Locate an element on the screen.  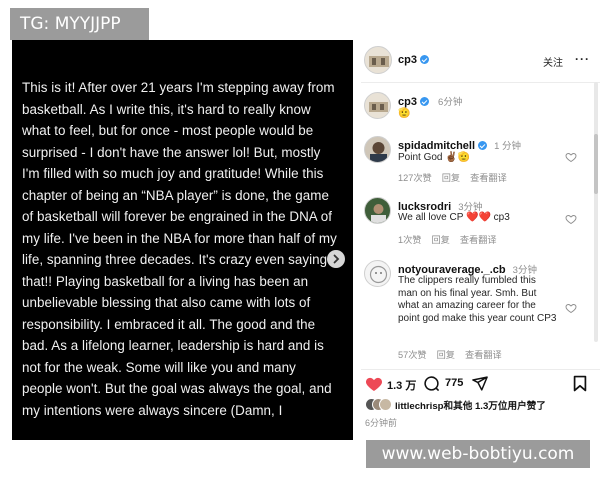
comment-likes: 1次赞 is located at coordinates (410, 240).